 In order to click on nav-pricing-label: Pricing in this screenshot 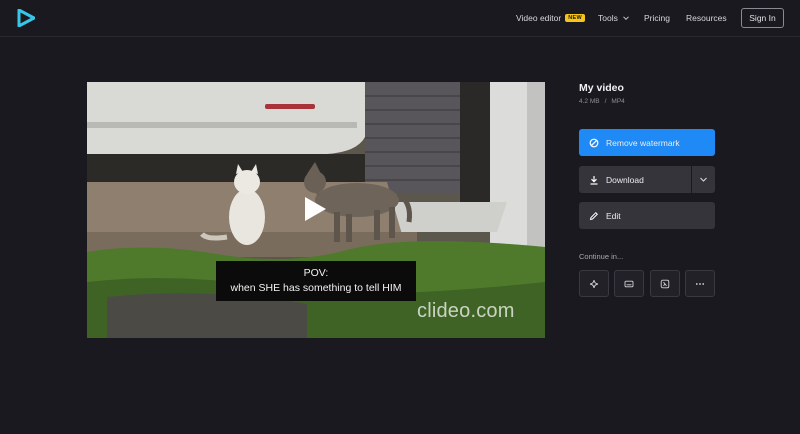, I will do `click(657, 18)`.